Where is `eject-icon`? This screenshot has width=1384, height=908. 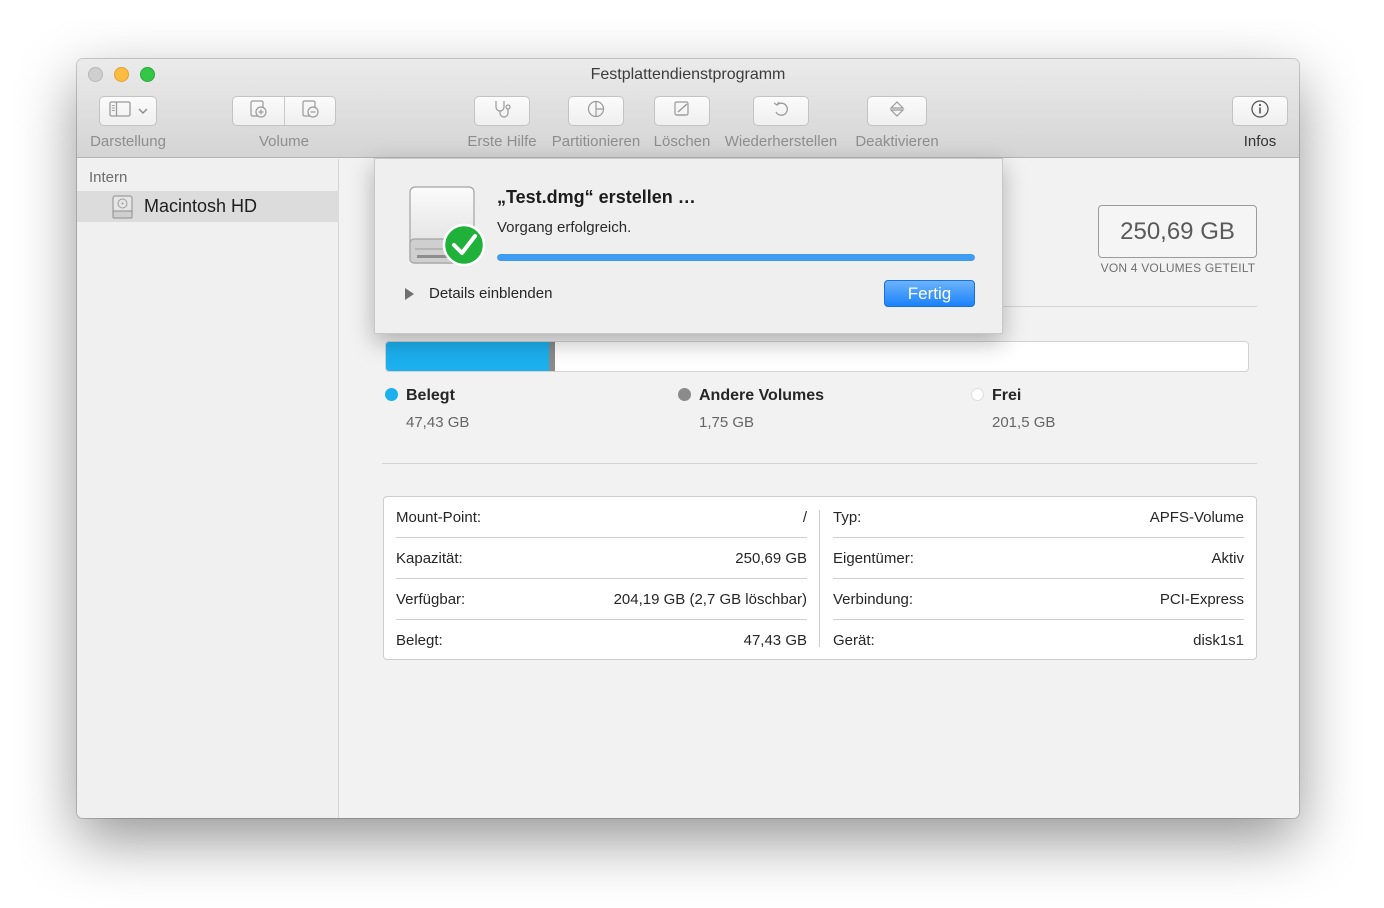 eject-icon is located at coordinates (897, 111).